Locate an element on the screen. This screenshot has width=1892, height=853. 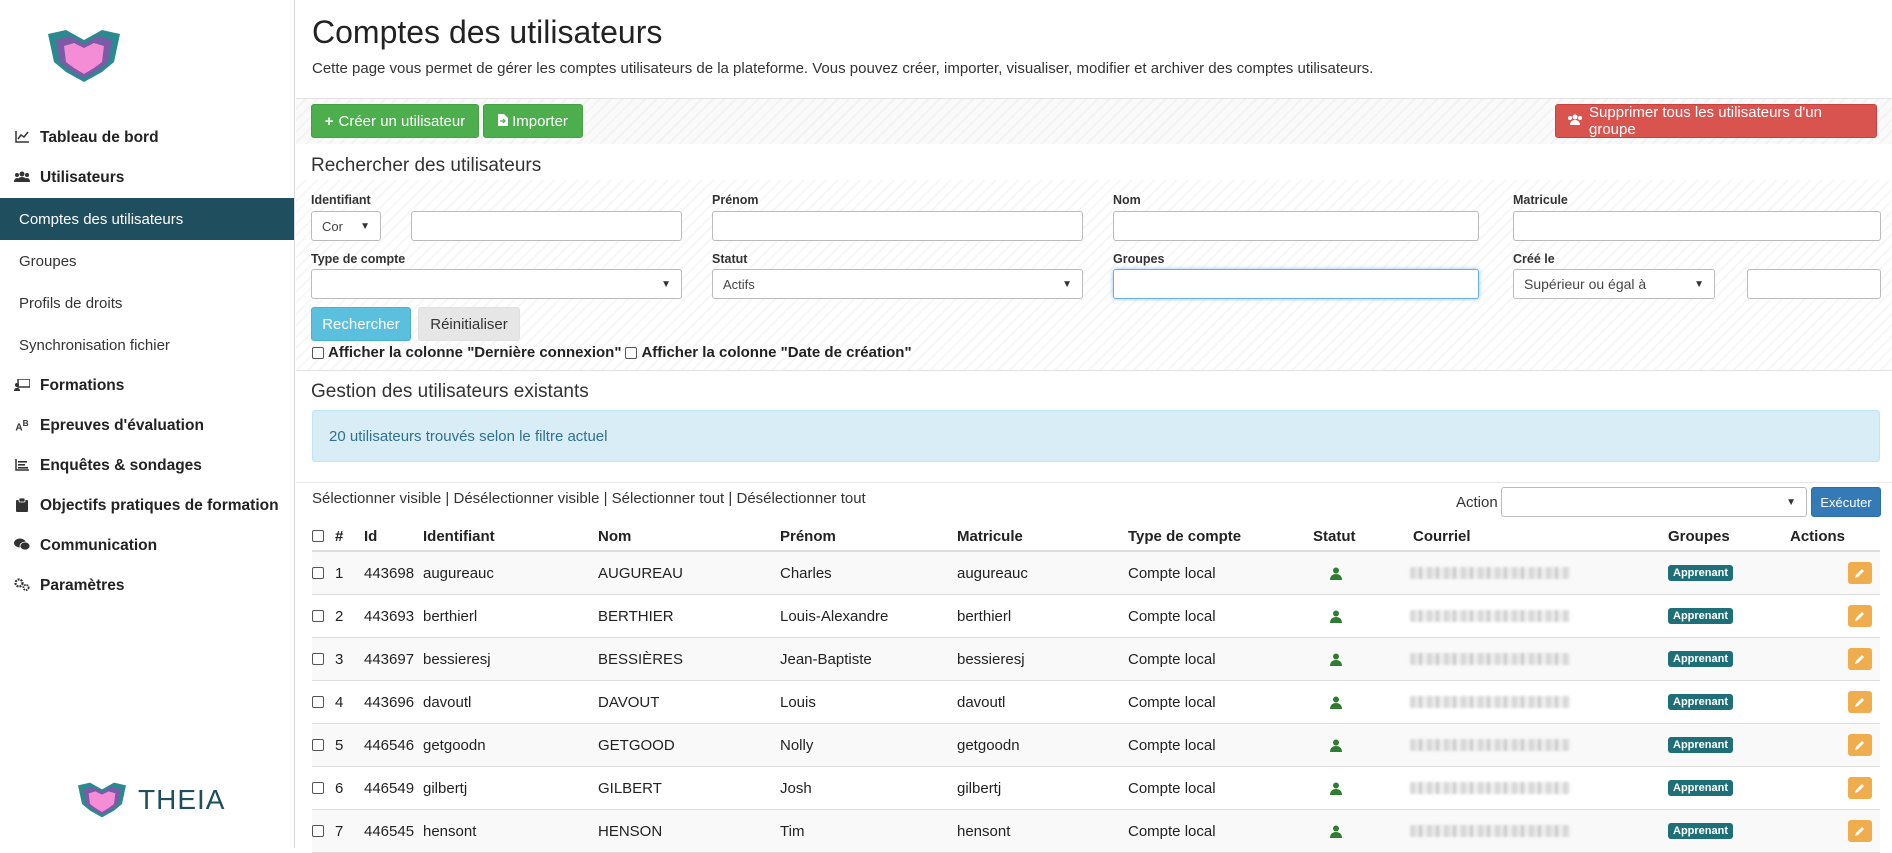
nom-input is located at coordinates (1296, 226).